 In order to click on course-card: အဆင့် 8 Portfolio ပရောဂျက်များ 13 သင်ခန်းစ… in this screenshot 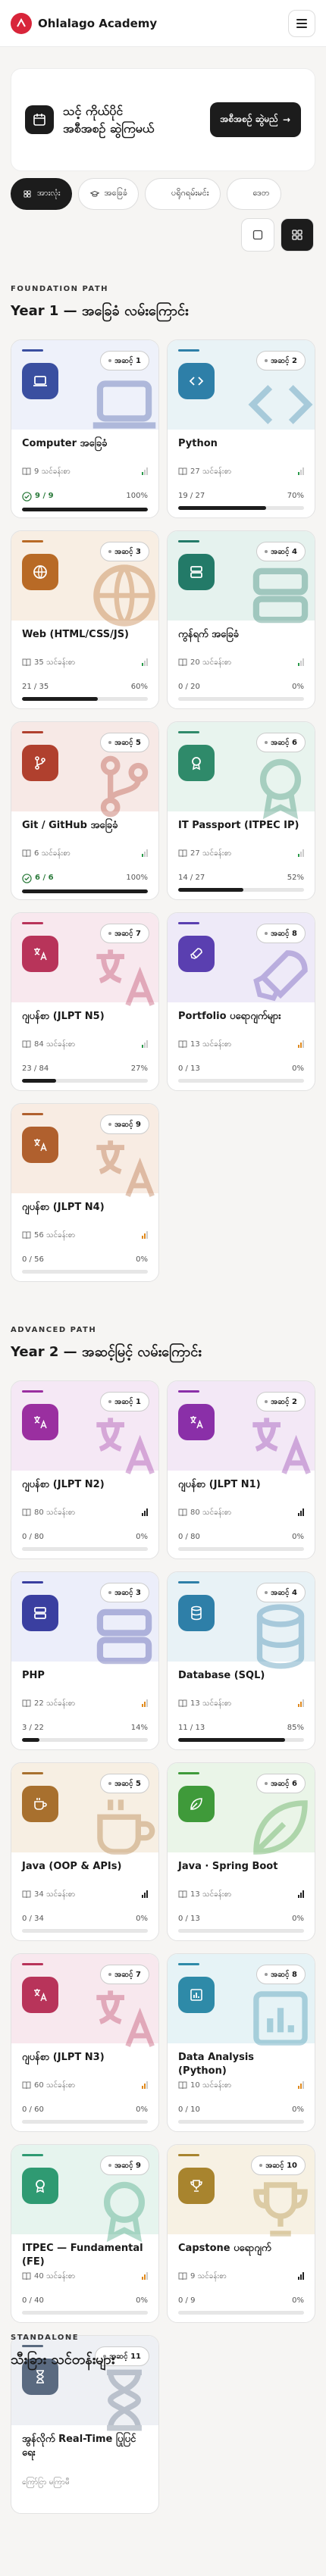, I will do `click(241, 1001)`.